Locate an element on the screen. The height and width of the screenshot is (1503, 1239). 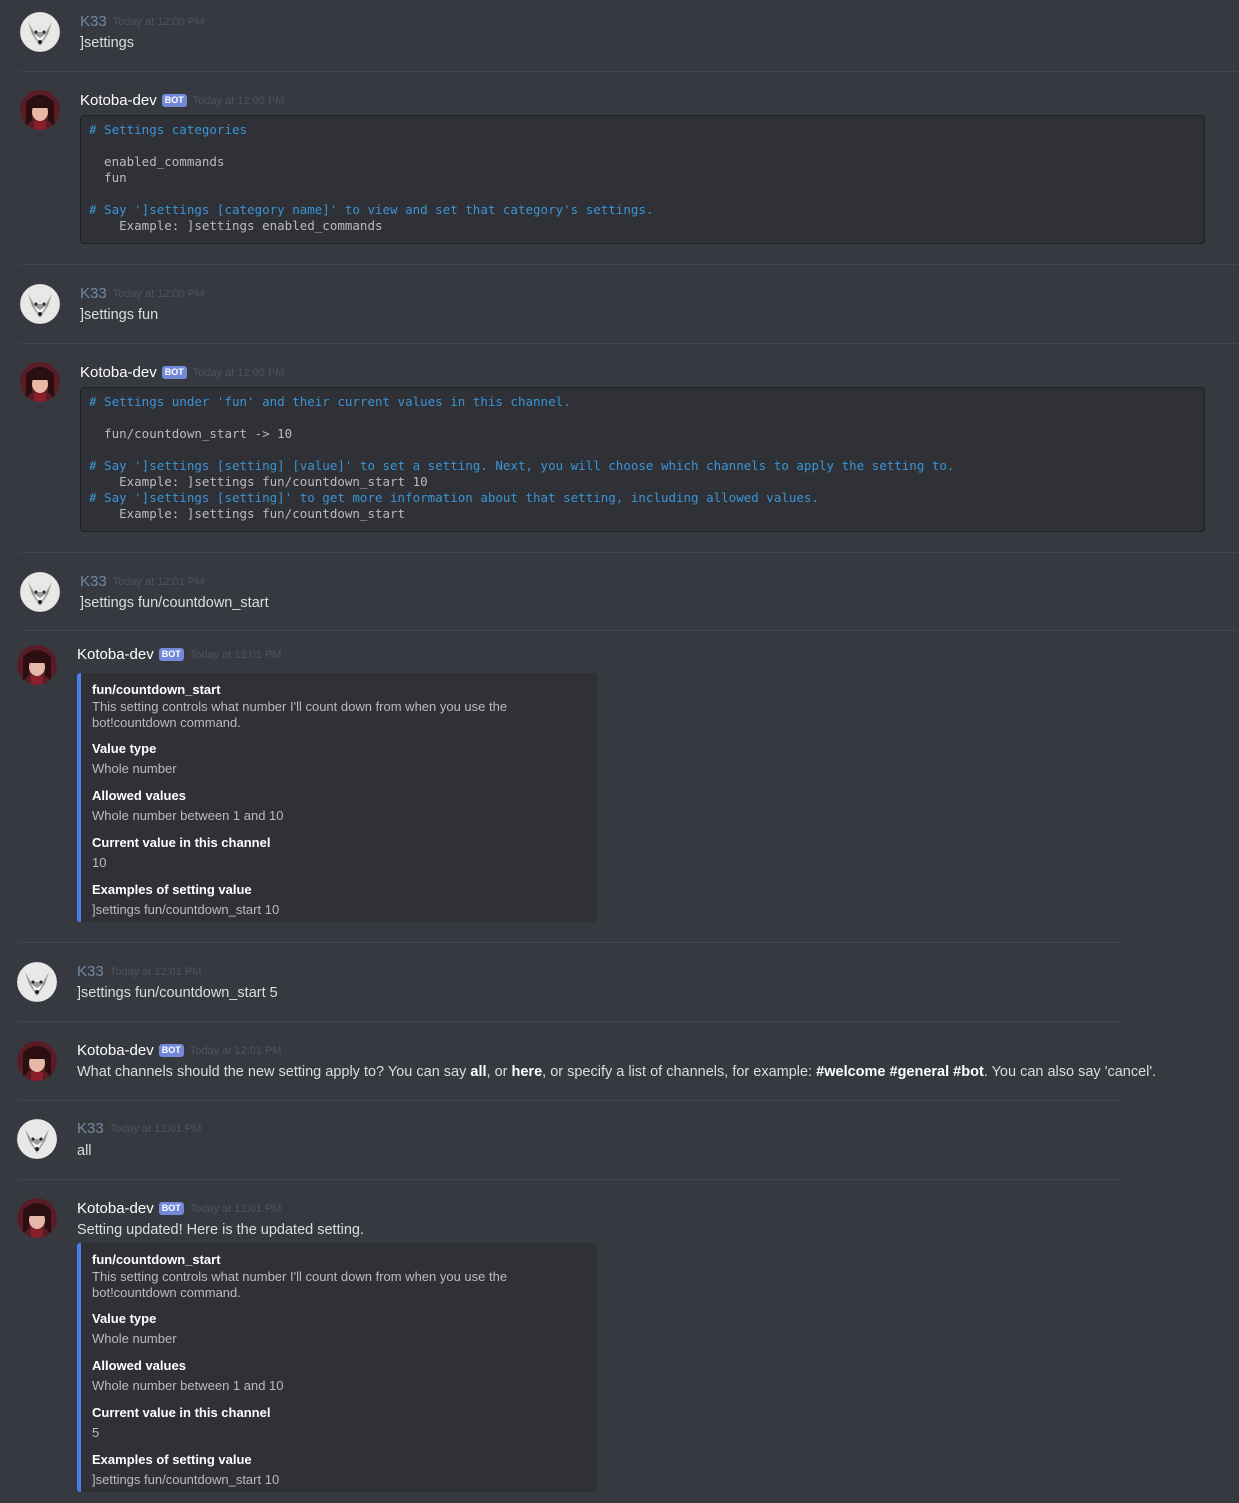
option-all: all is located at coordinates (478, 1072).